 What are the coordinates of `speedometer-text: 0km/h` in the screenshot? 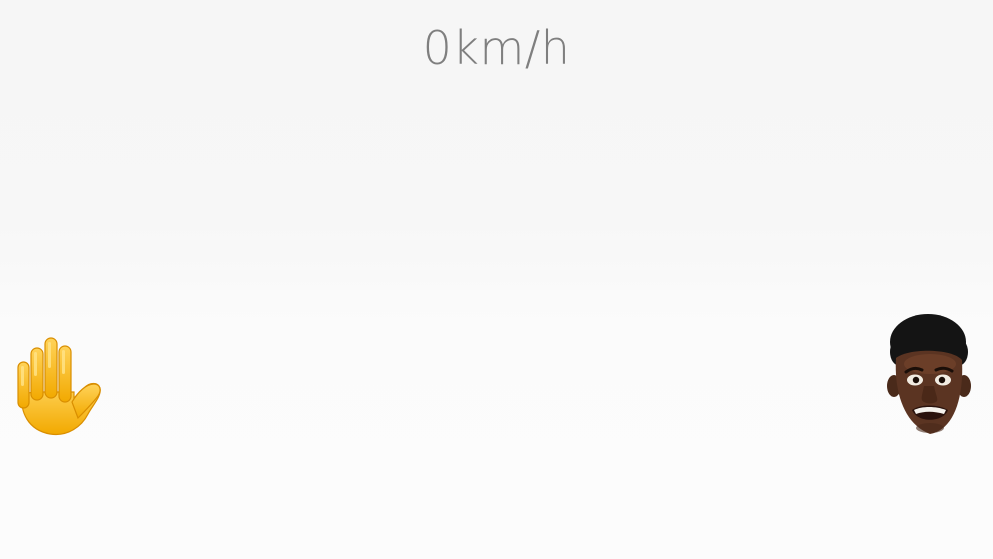 It's located at (496, 48).